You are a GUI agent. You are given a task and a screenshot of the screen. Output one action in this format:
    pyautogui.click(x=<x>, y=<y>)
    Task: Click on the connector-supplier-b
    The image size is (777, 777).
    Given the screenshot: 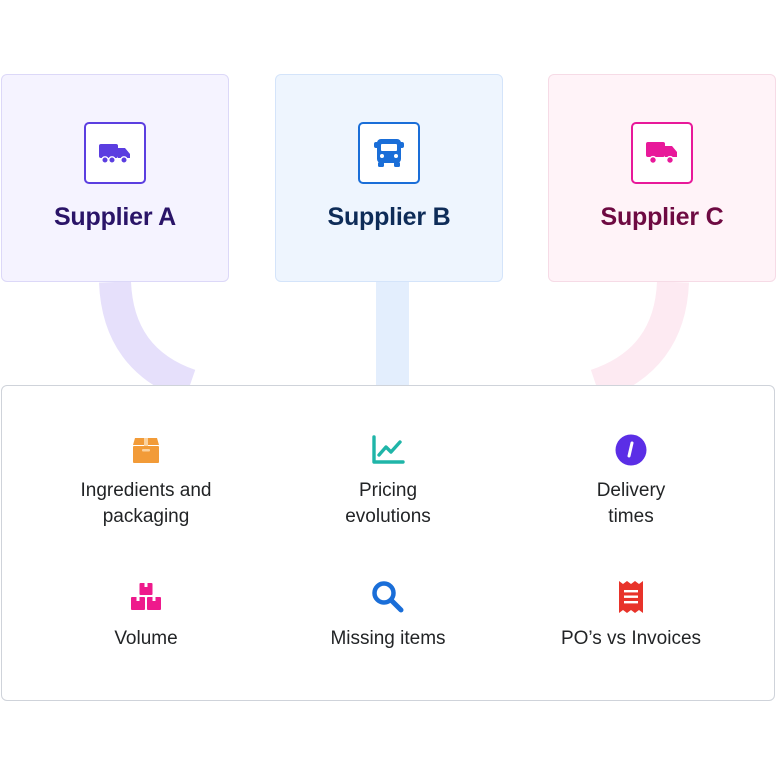 What is the action you would take?
    pyautogui.click(x=392, y=334)
    